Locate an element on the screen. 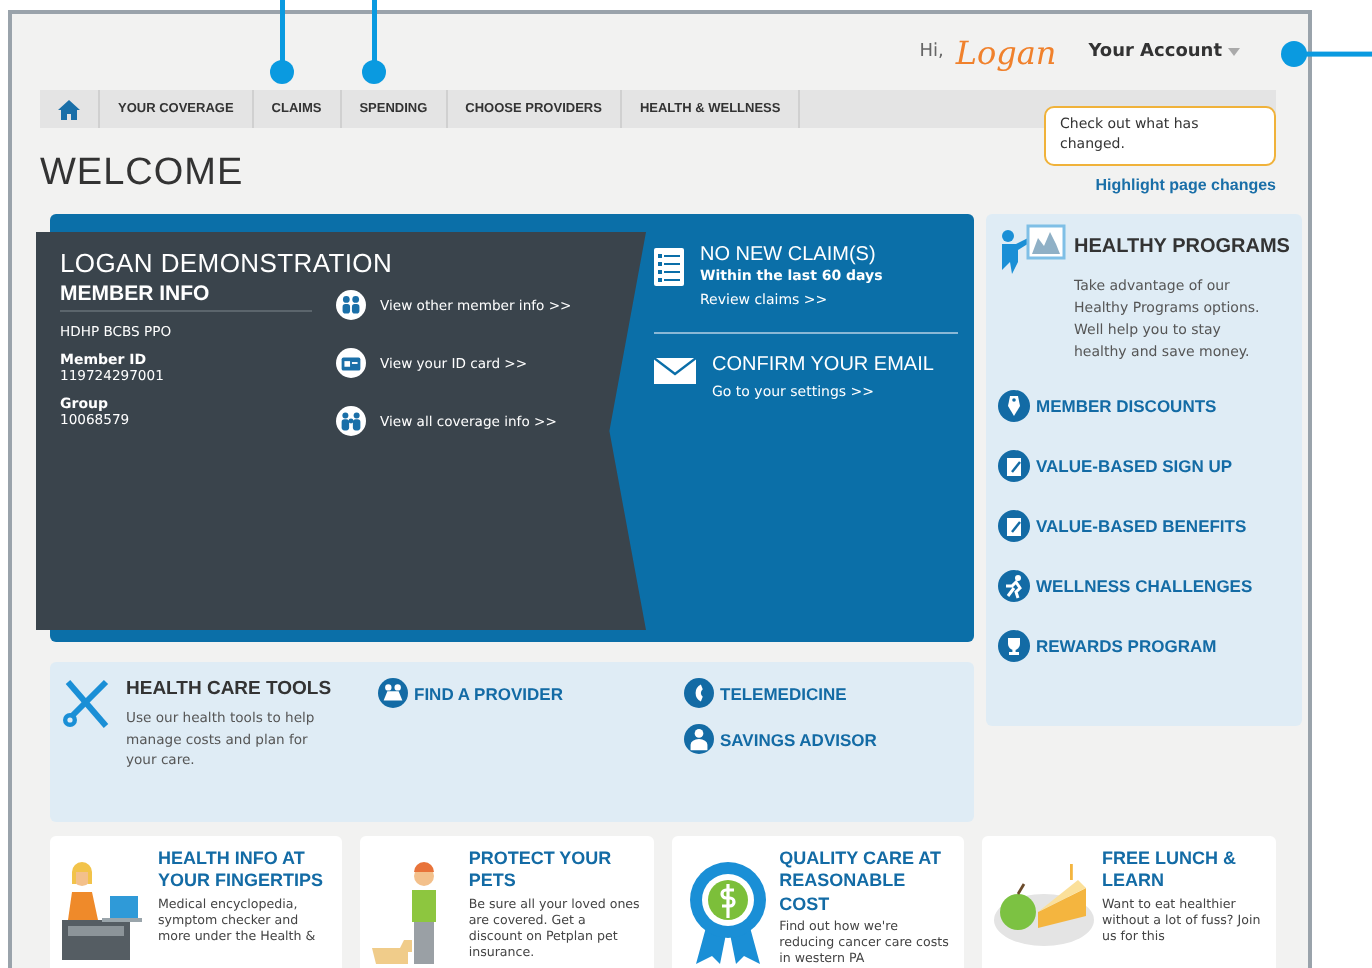 The image size is (1372, 968). user-name: Logan is located at coordinates (1006, 52).